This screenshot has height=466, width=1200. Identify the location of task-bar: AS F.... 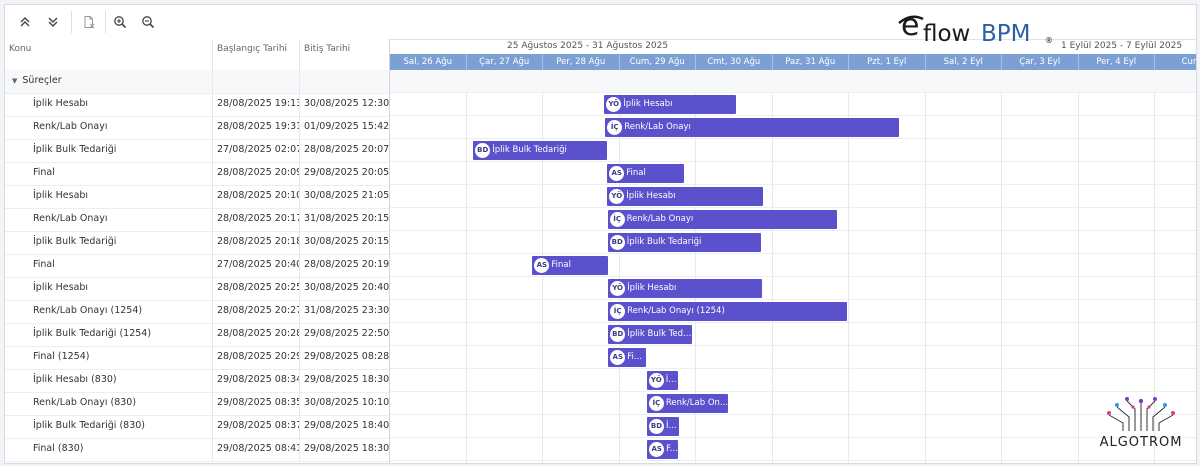
(663, 449).